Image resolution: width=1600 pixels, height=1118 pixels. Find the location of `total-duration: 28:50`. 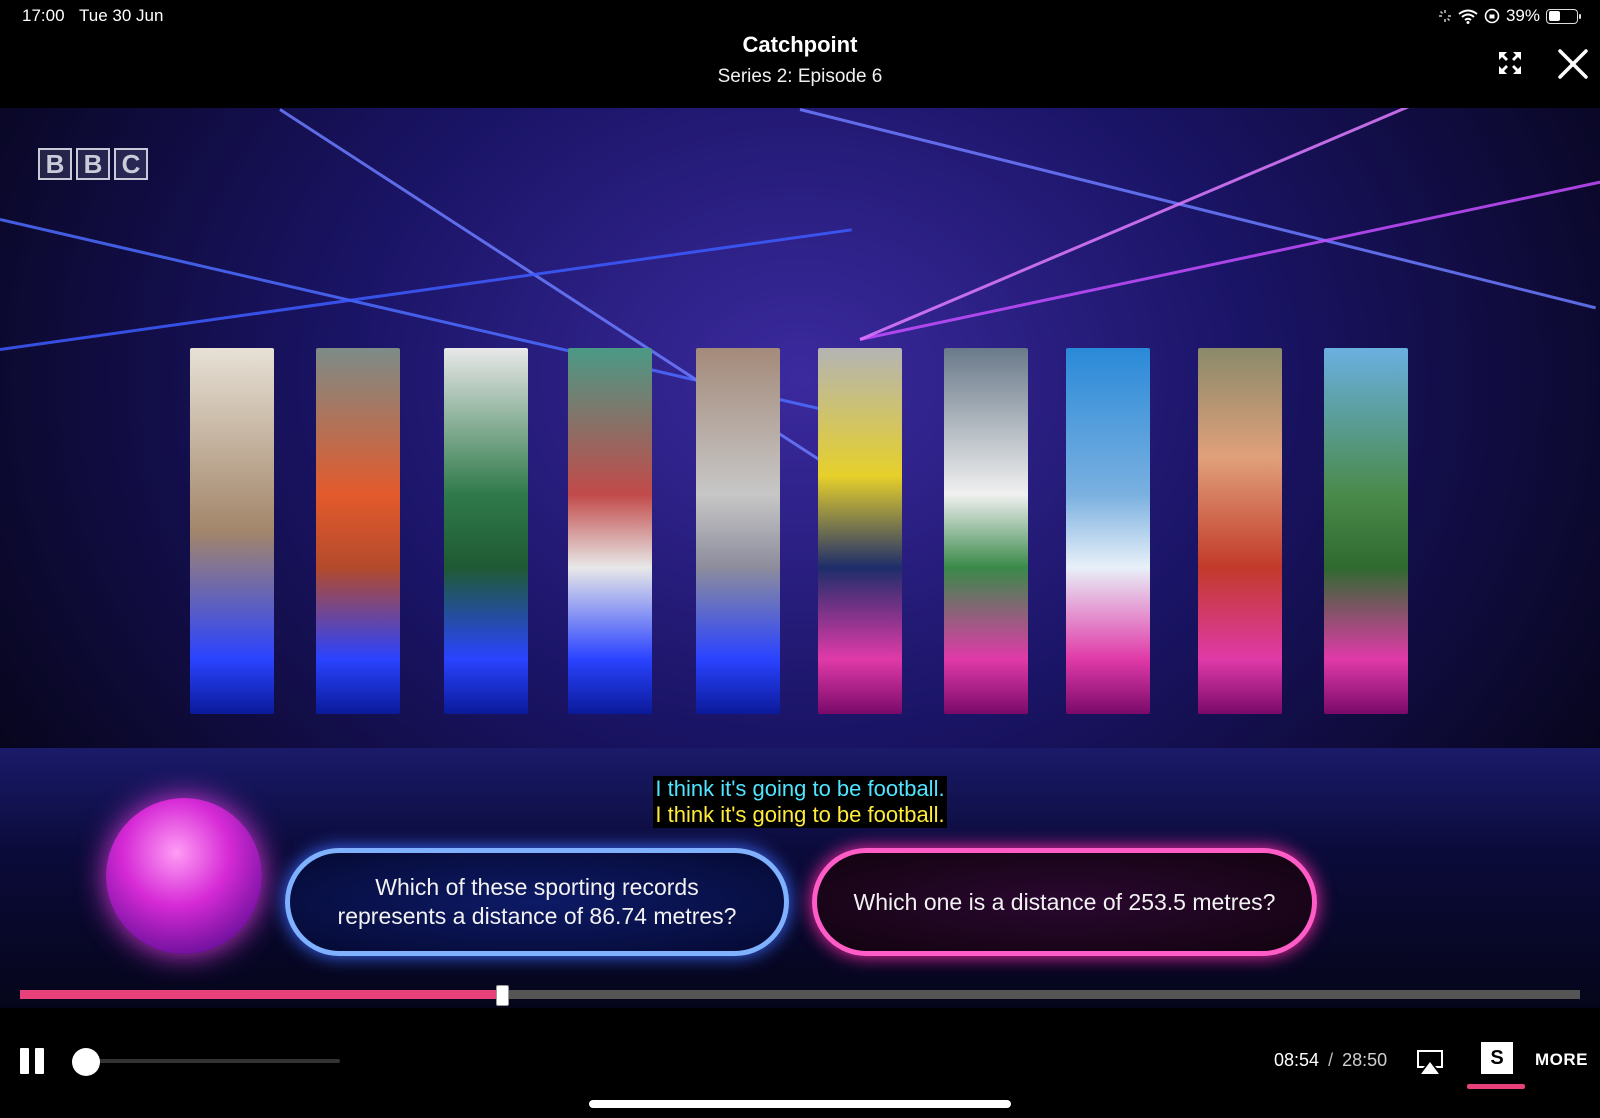

total-duration: 28:50 is located at coordinates (1365, 1060).